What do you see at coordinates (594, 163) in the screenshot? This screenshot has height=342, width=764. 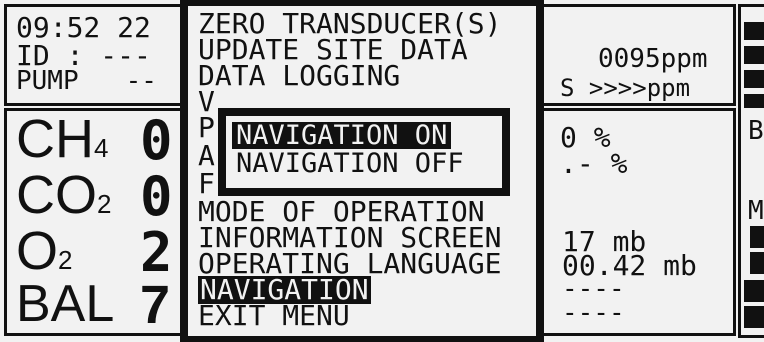 I see `reading-percent-2: .- %` at bounding box center [594, 163].